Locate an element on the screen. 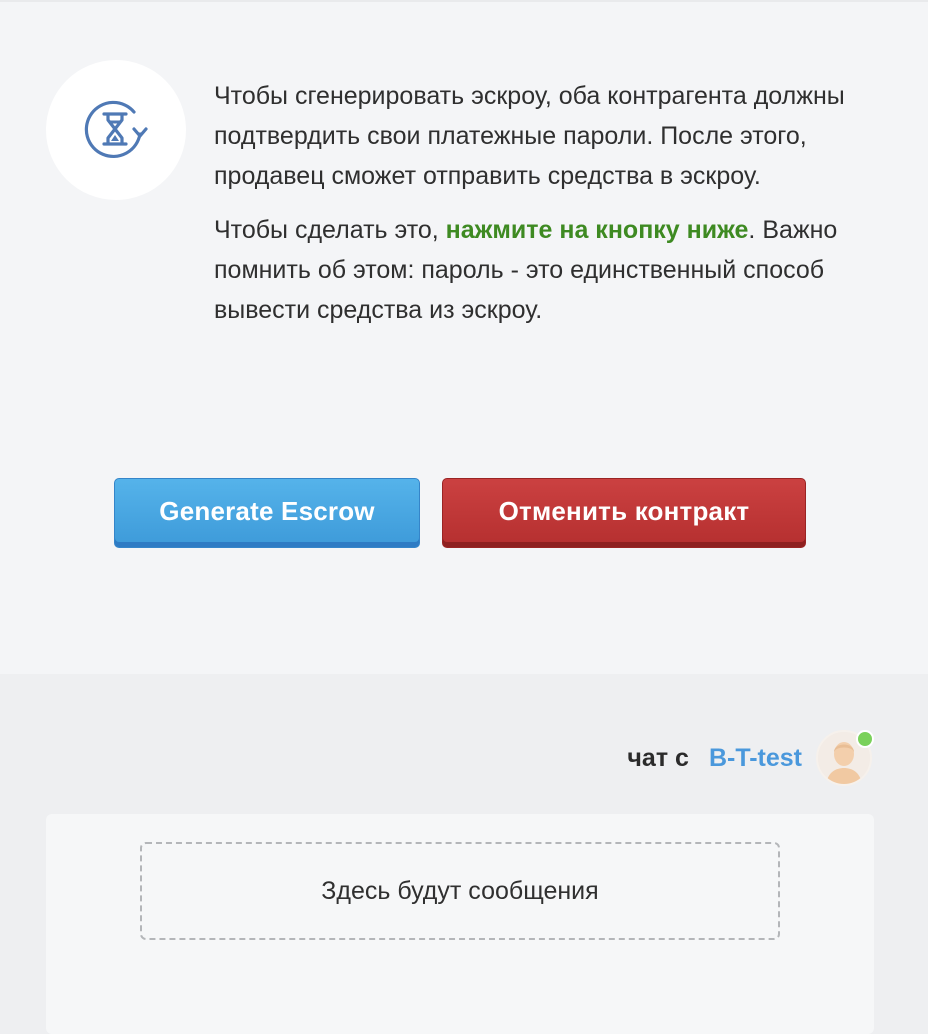  escrow-icon-badge is located at coordinates (116, 130).